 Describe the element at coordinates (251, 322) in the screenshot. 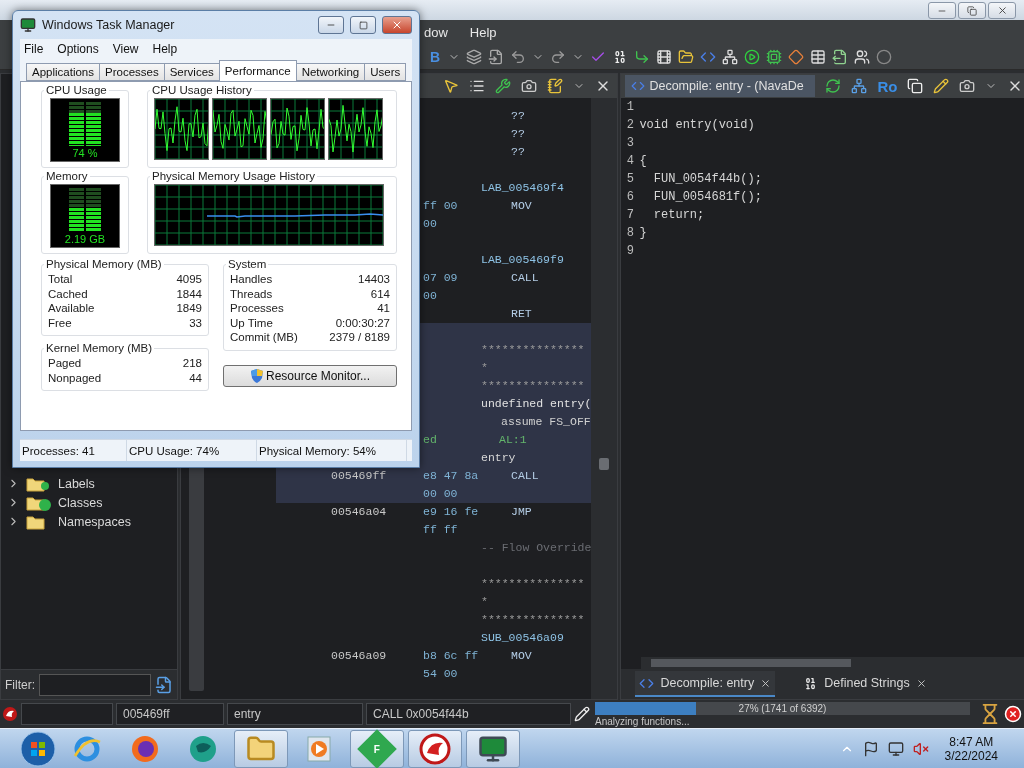

I see `stat-label: Up Time` at that location.